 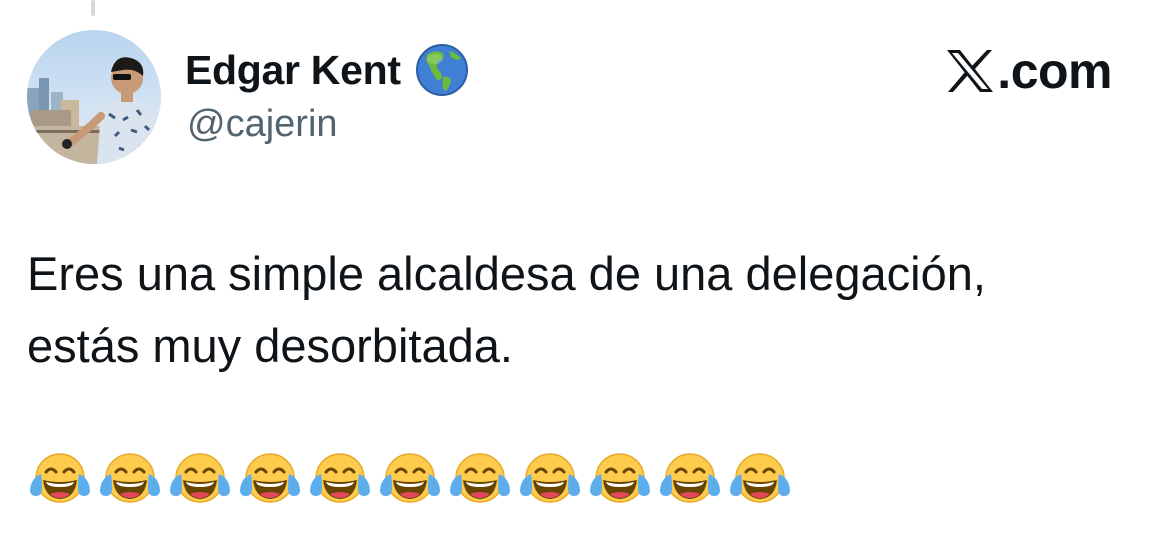 I want to click on author-display-name: Edgar Kent, so click(x=293, y=70).